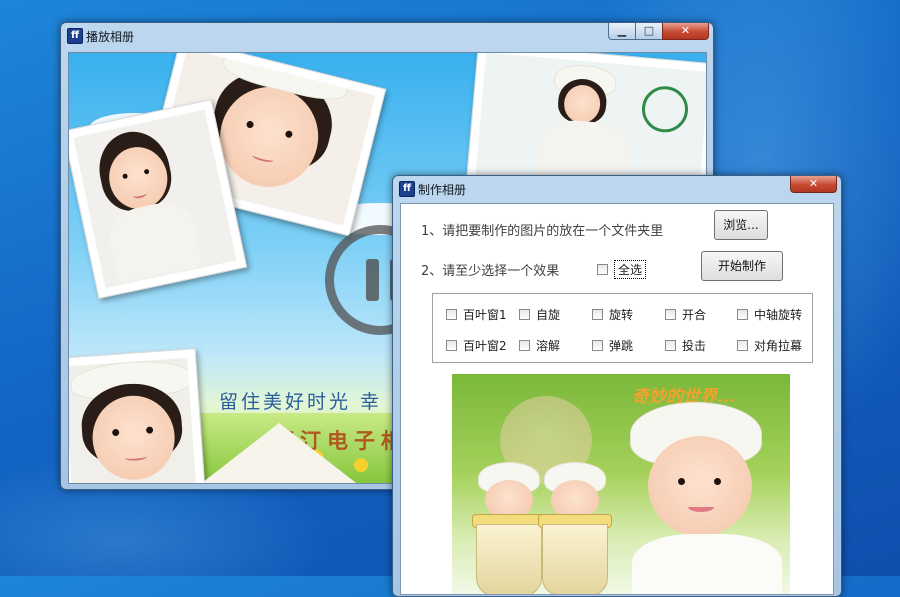 The height and width of the screenshot is (597, 900). I want to click on baby-face, so click(700, 486).